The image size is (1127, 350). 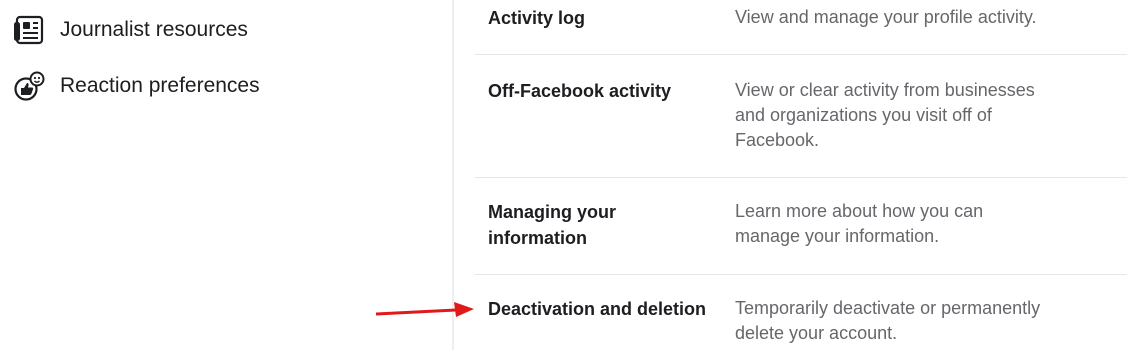 I want to click on red-arrow-icon, so click(x=425, y=309).